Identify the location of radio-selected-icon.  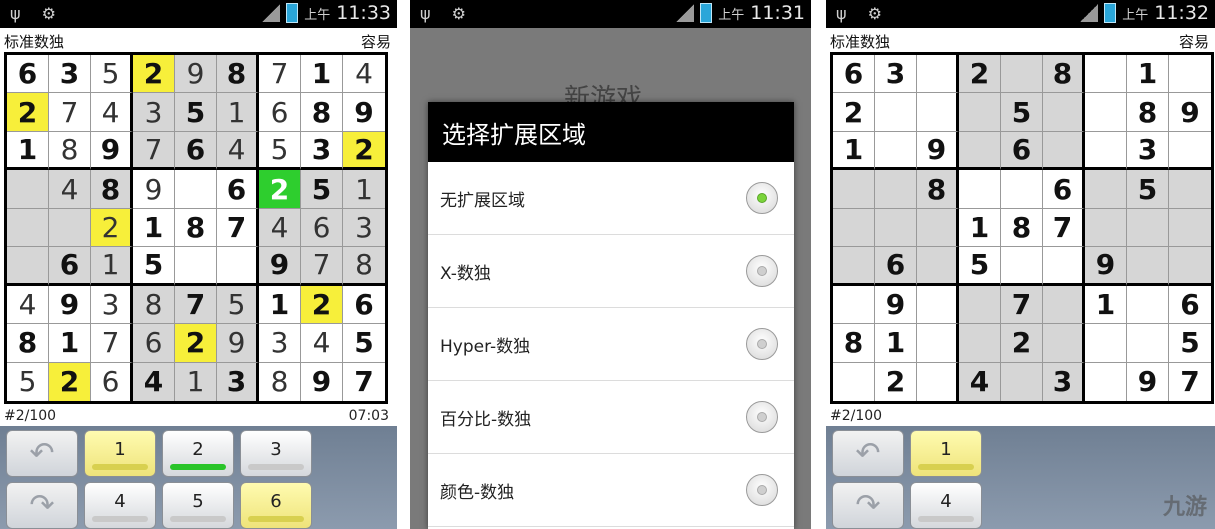
(762, 198).